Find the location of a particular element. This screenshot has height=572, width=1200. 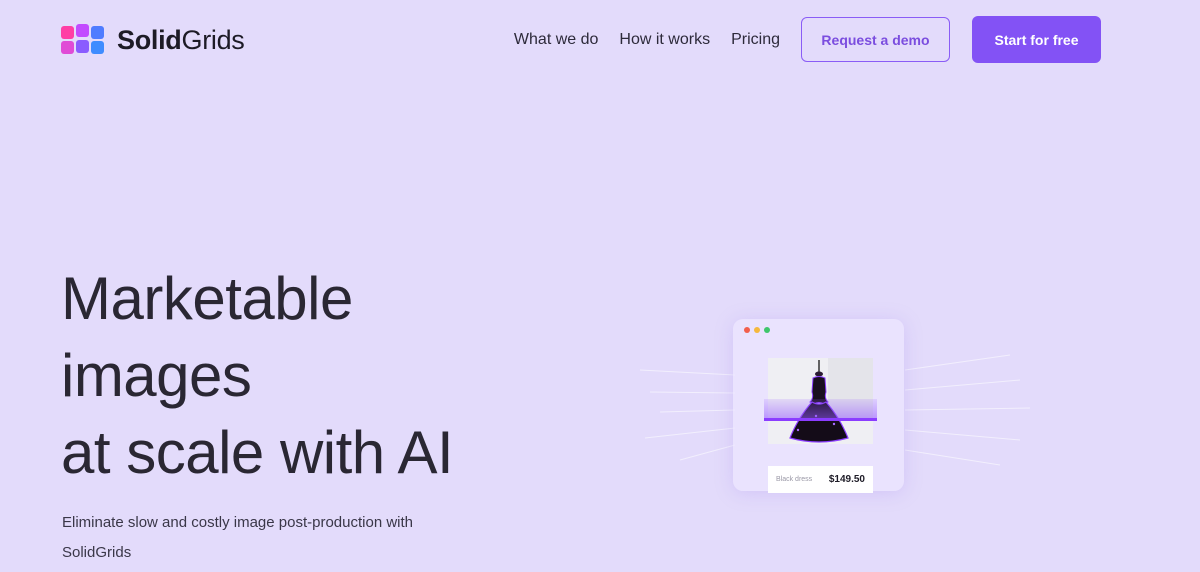

product-illustration: Black dress $149.50 is located at coordinates (840, 405).